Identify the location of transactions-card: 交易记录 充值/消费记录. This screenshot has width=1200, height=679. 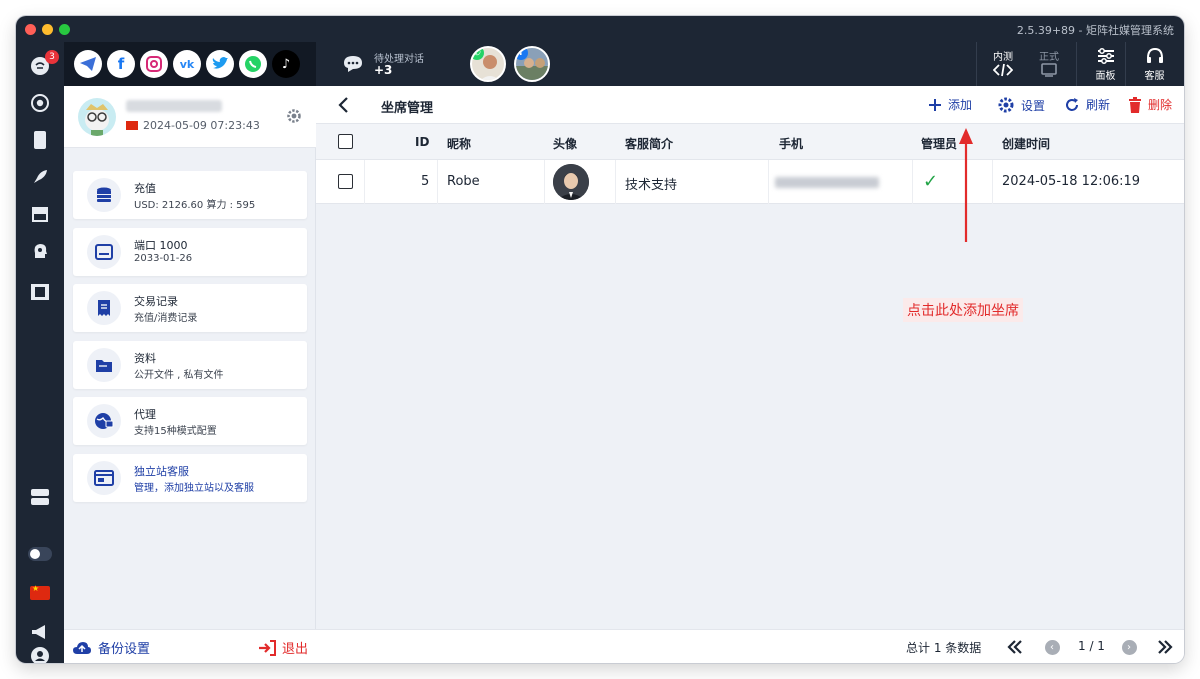
(190, 308).